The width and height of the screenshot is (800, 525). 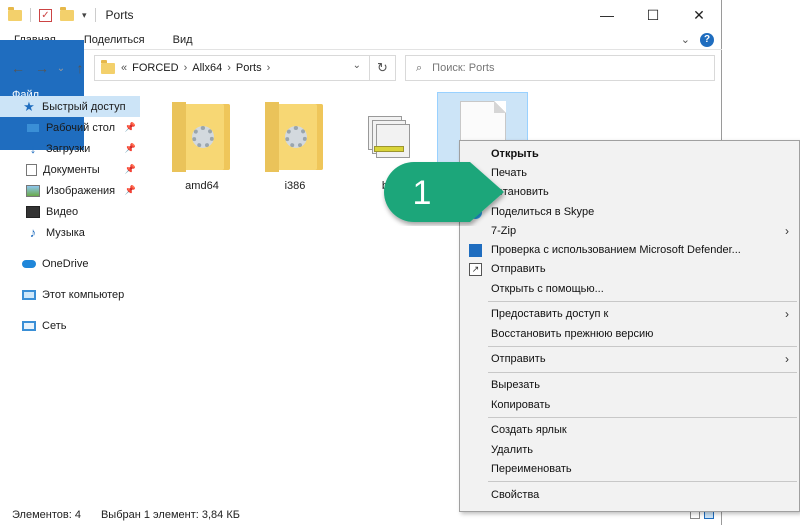 What do you see at coordinates (70, 325) in the screenshot?
I see `sidebar-item-network: Сеть` at bounding box center [70, 325].